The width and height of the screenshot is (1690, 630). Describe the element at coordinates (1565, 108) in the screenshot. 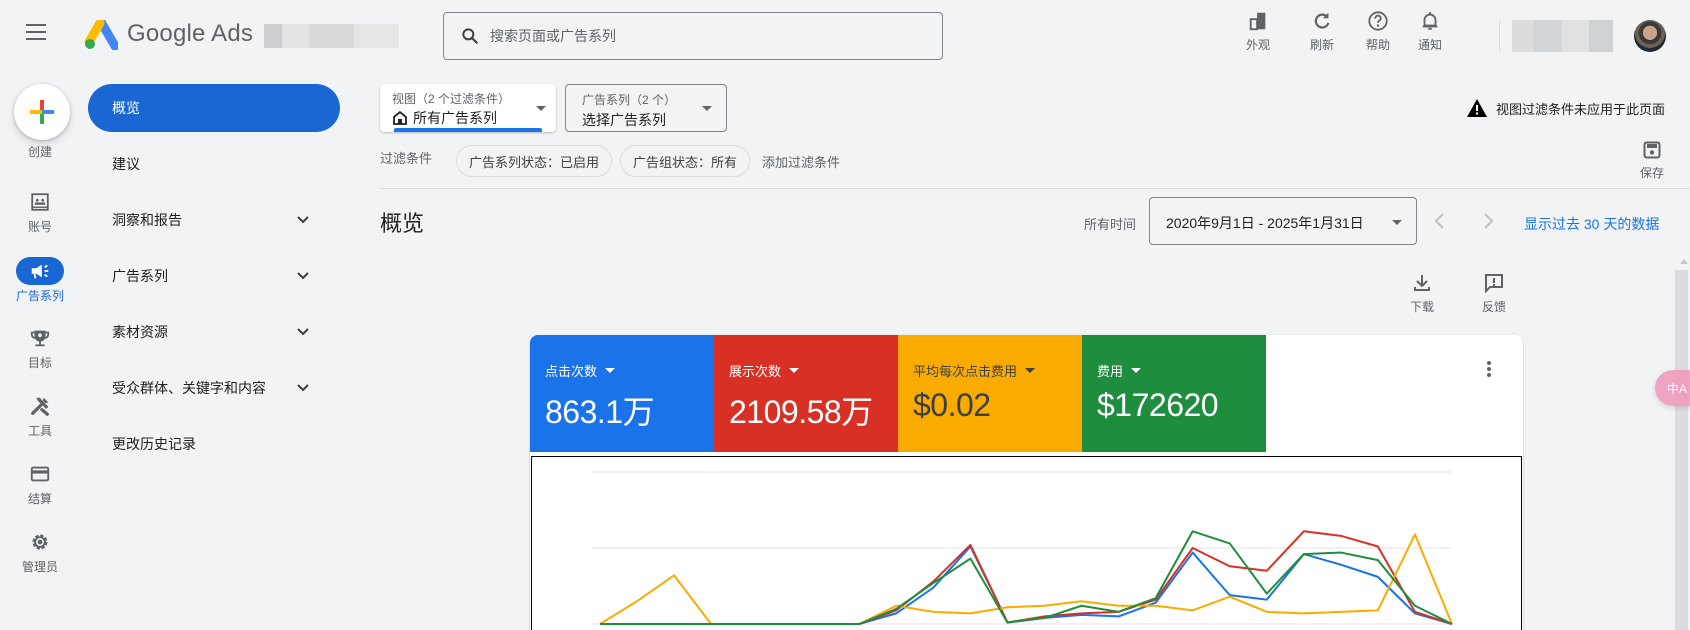

I see `view-filter-warning: 视图过滤条件未应用于此页面` at that location.